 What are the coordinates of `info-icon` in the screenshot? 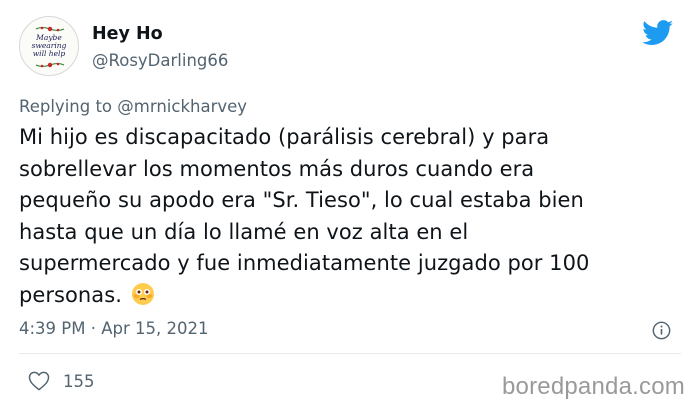 It's located at (661, 330).